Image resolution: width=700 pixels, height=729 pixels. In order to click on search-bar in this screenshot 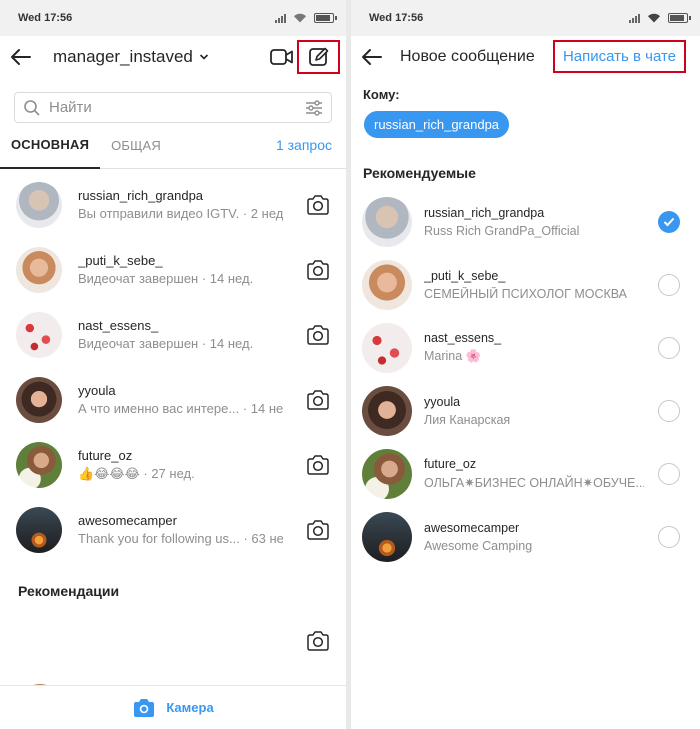, I will do `click(173, 107)`.